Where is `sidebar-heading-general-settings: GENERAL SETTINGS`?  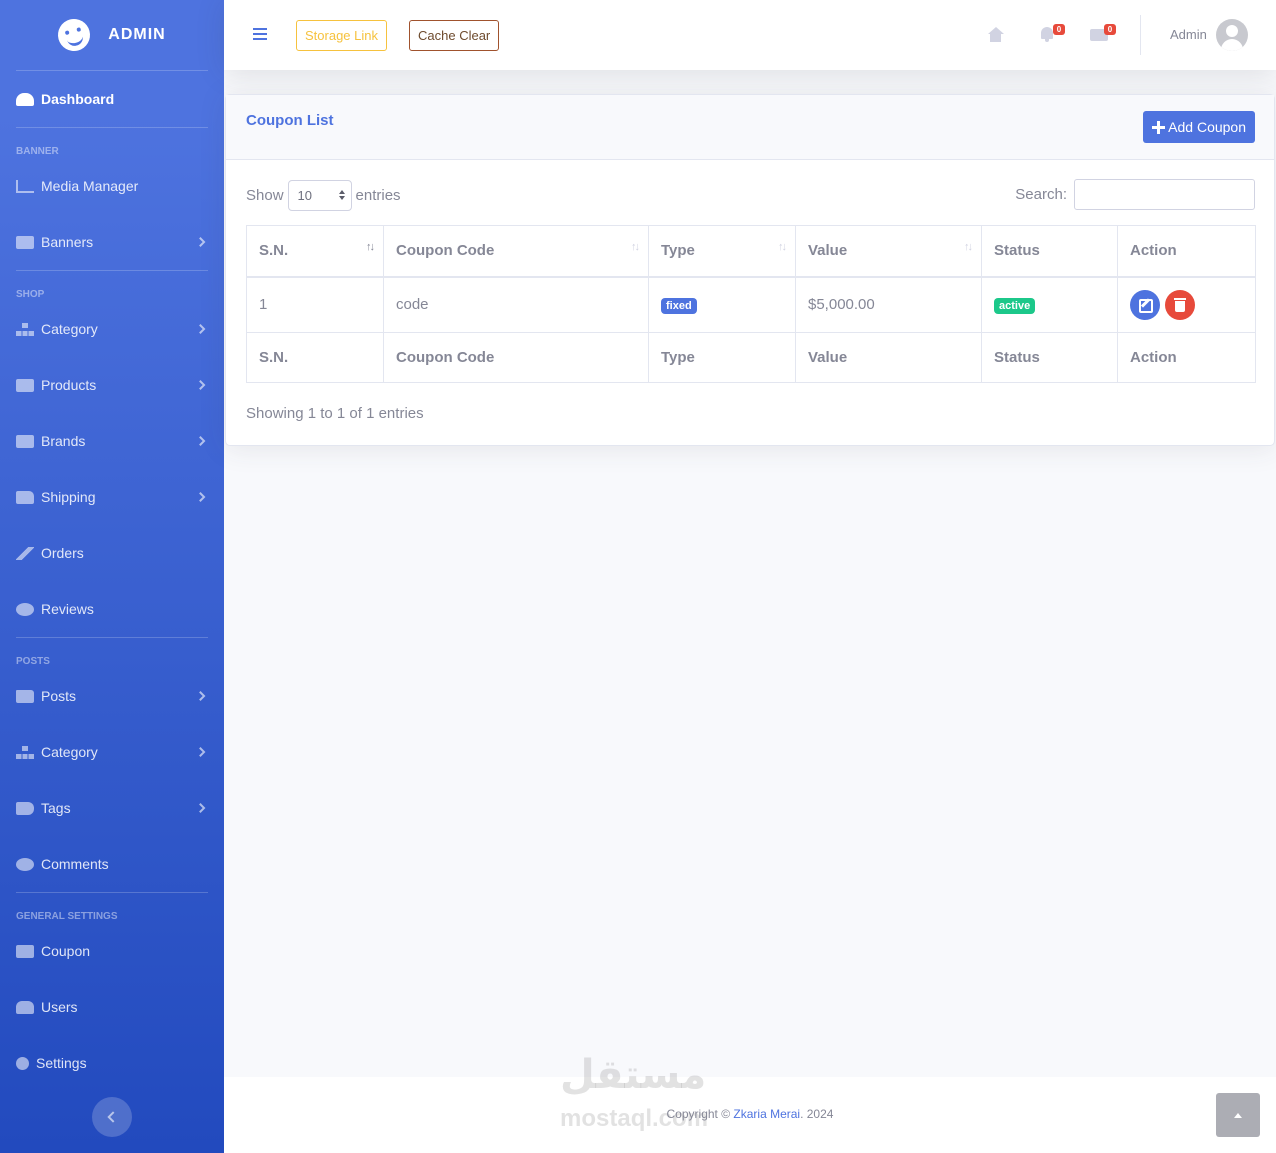 sidebar-heading-general-settings: GENERAL SETTINGS is located at coordinates (67, 916).